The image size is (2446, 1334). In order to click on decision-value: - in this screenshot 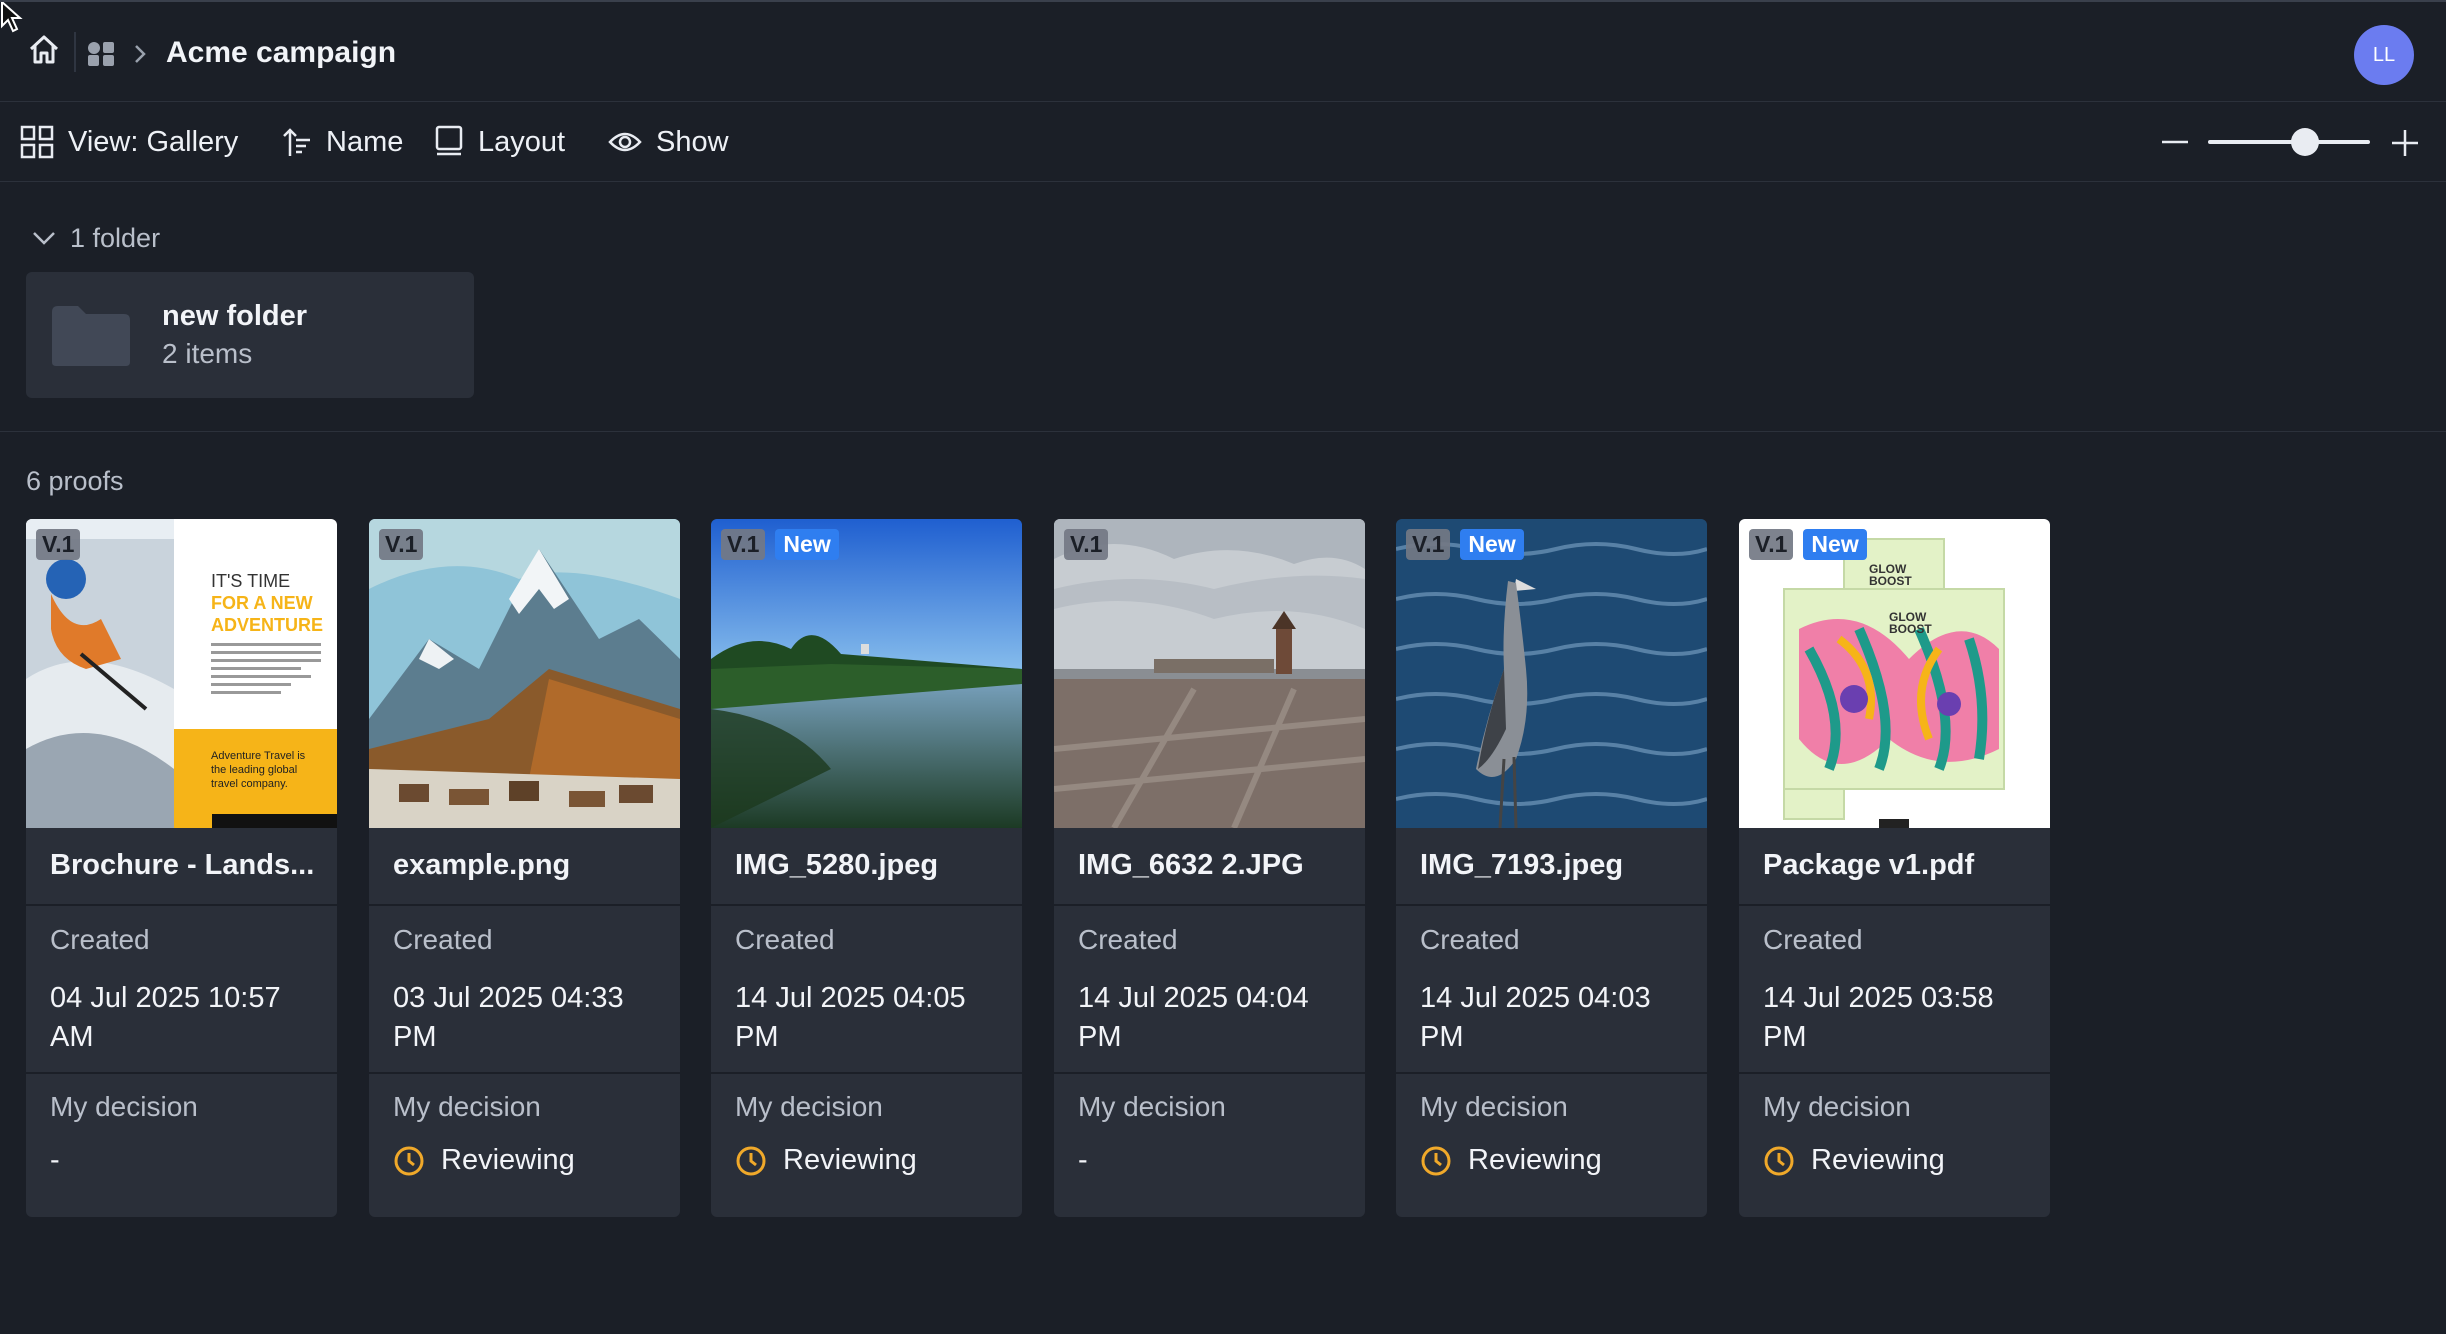, I will do `click(1083, 1160)`.